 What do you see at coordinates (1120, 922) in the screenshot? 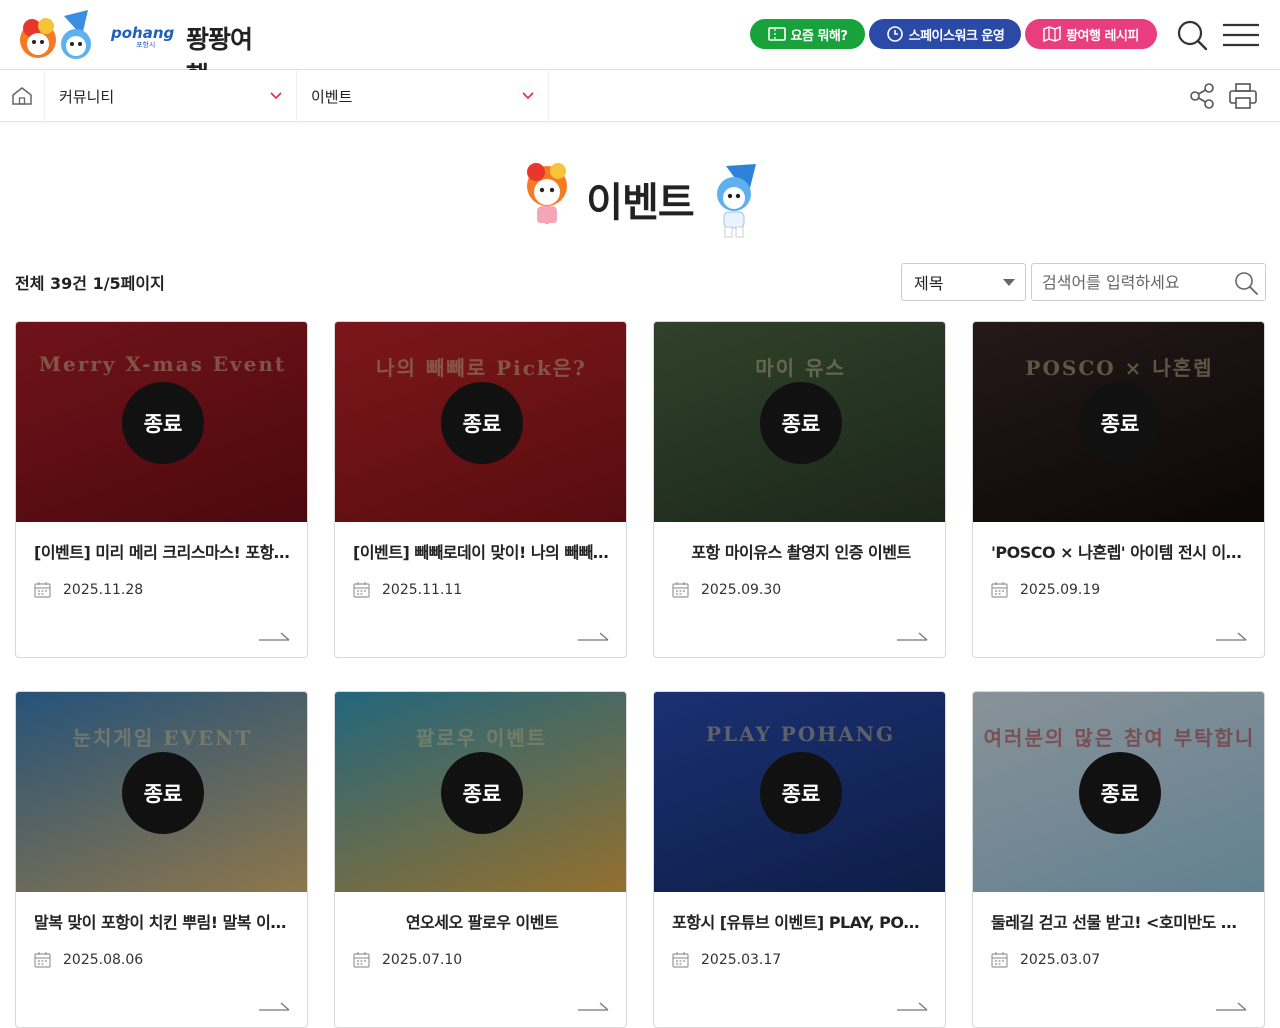
I see `event-title: 둘레길 걷고 선물 받고! <호미반도 해안둘레길> 이벤트` at bounding box center [1120, 922].